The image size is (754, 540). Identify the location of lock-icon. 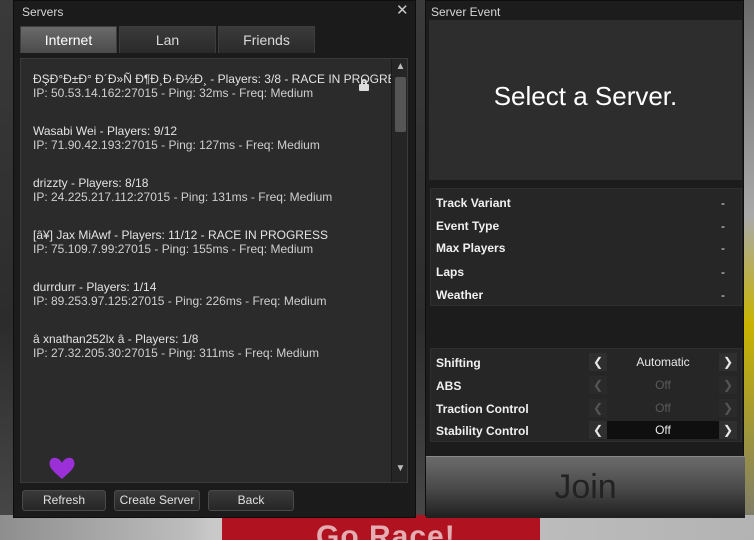
(364, 85).